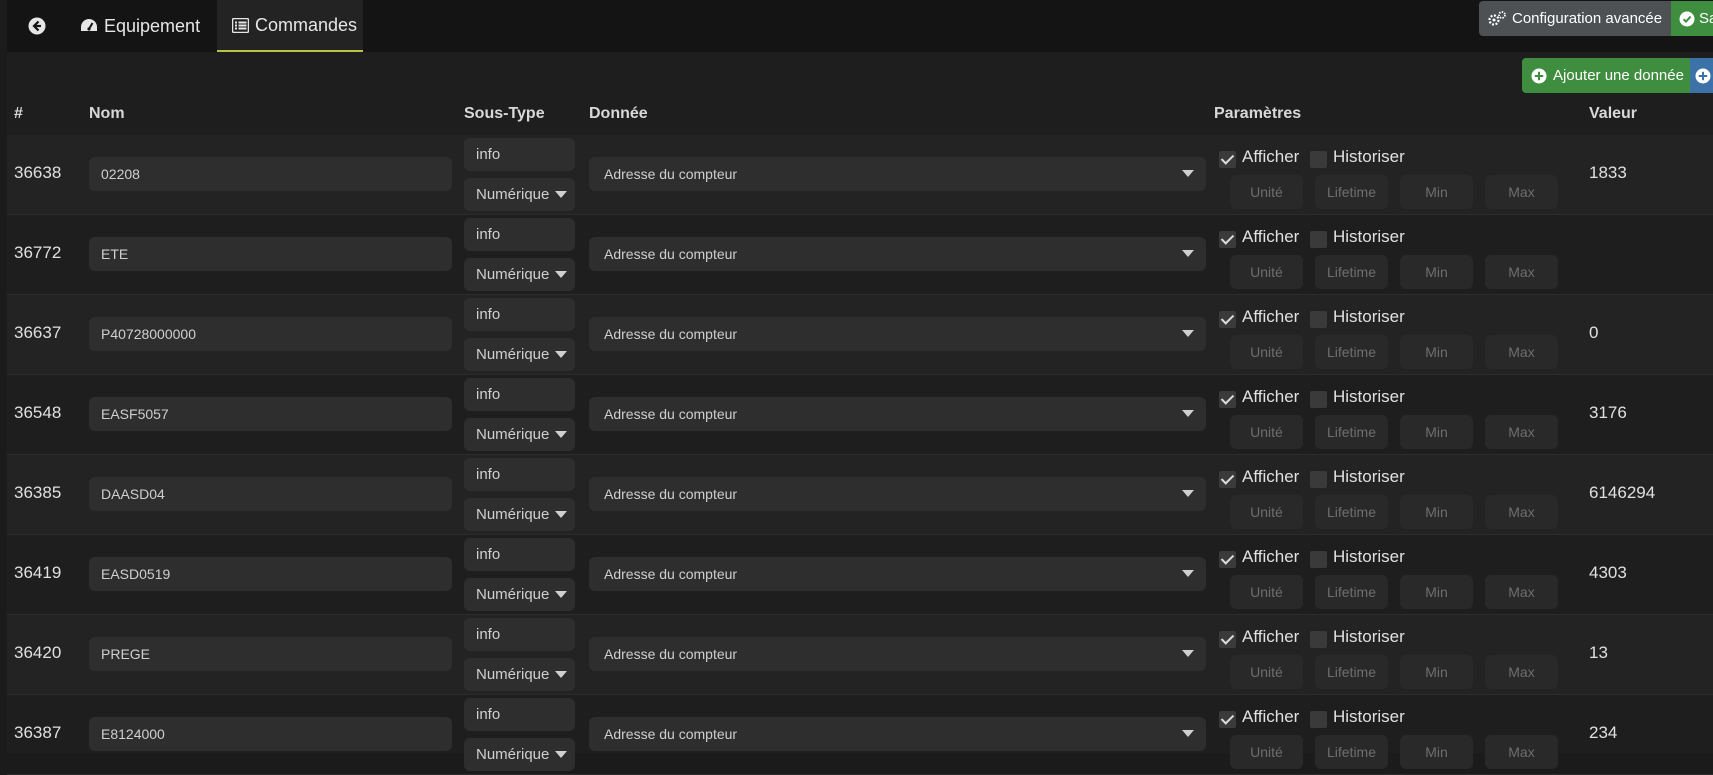  Describe the element at coordinates (270, 414) in the screenshot. I see `command-name-input: EASF5057` at that location.